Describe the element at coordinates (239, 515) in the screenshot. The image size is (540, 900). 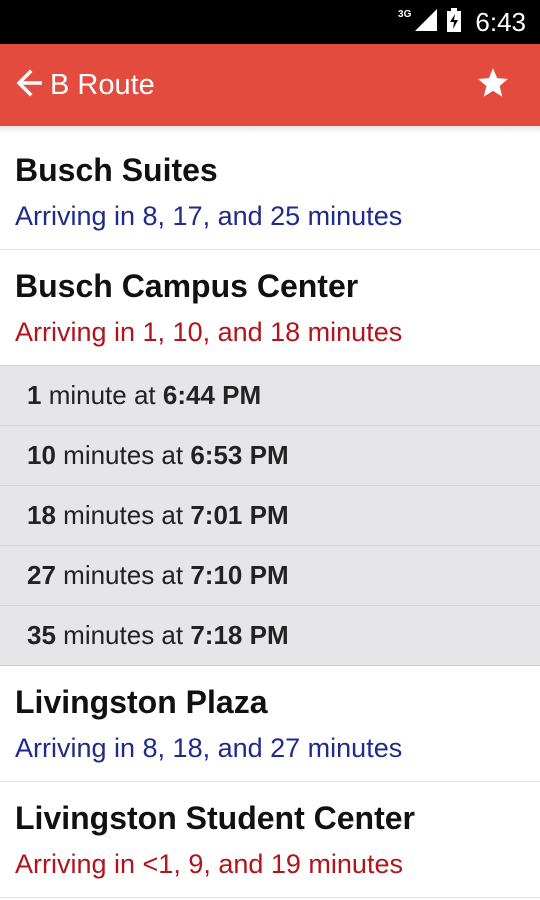
I see `arrival-clock-time: 7:01 PM` at that location.